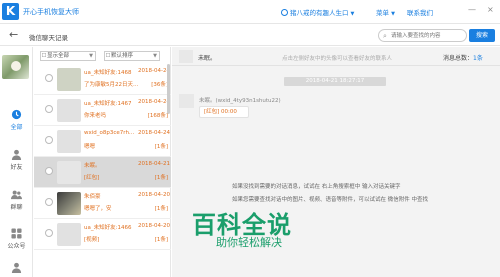  I want to click on list-item: 朱佰豪 2018-04-20 嗯嗯了，安 [1条], so click(102, 203).